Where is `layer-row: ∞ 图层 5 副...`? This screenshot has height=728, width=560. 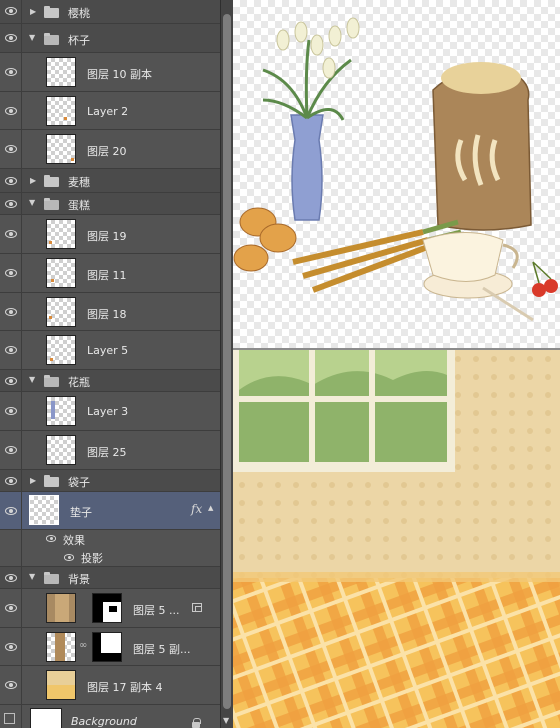 layer-row: ∞ 图层 5 副... is located at coordinates (110, 647).